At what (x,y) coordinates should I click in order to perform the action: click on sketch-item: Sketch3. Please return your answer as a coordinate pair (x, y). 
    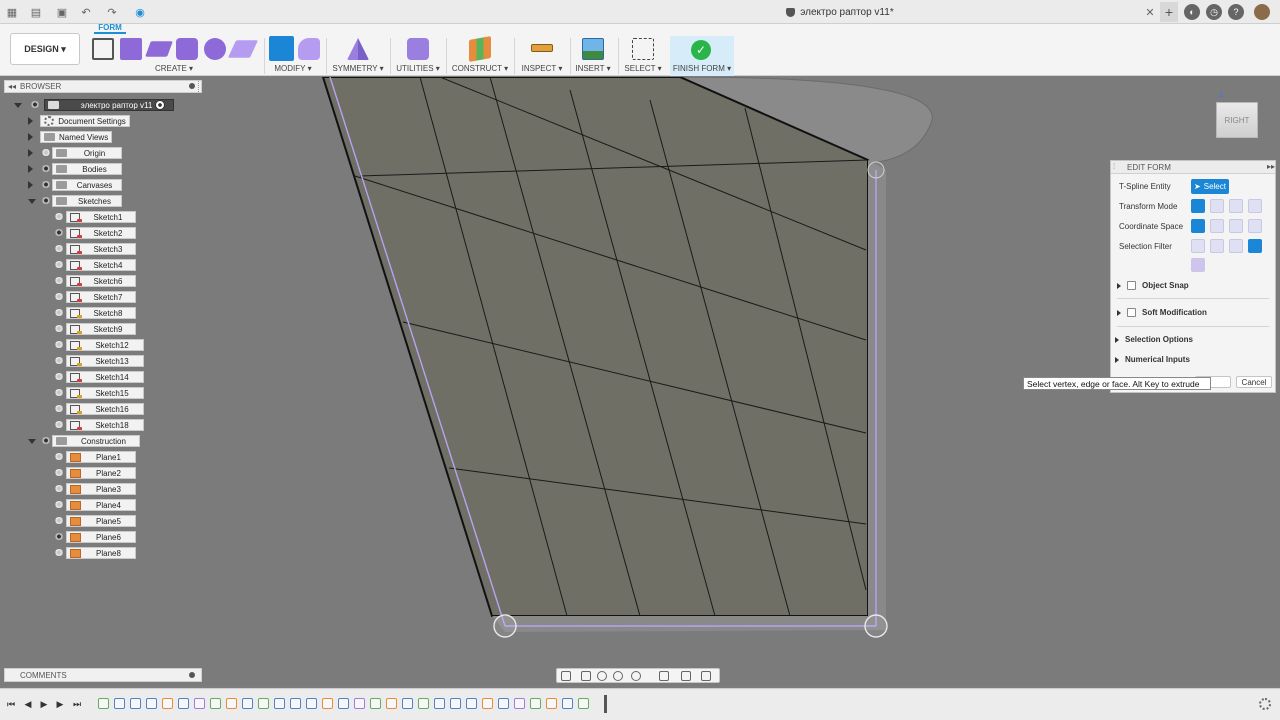
    Looking at the image, I should click on (101, 249).